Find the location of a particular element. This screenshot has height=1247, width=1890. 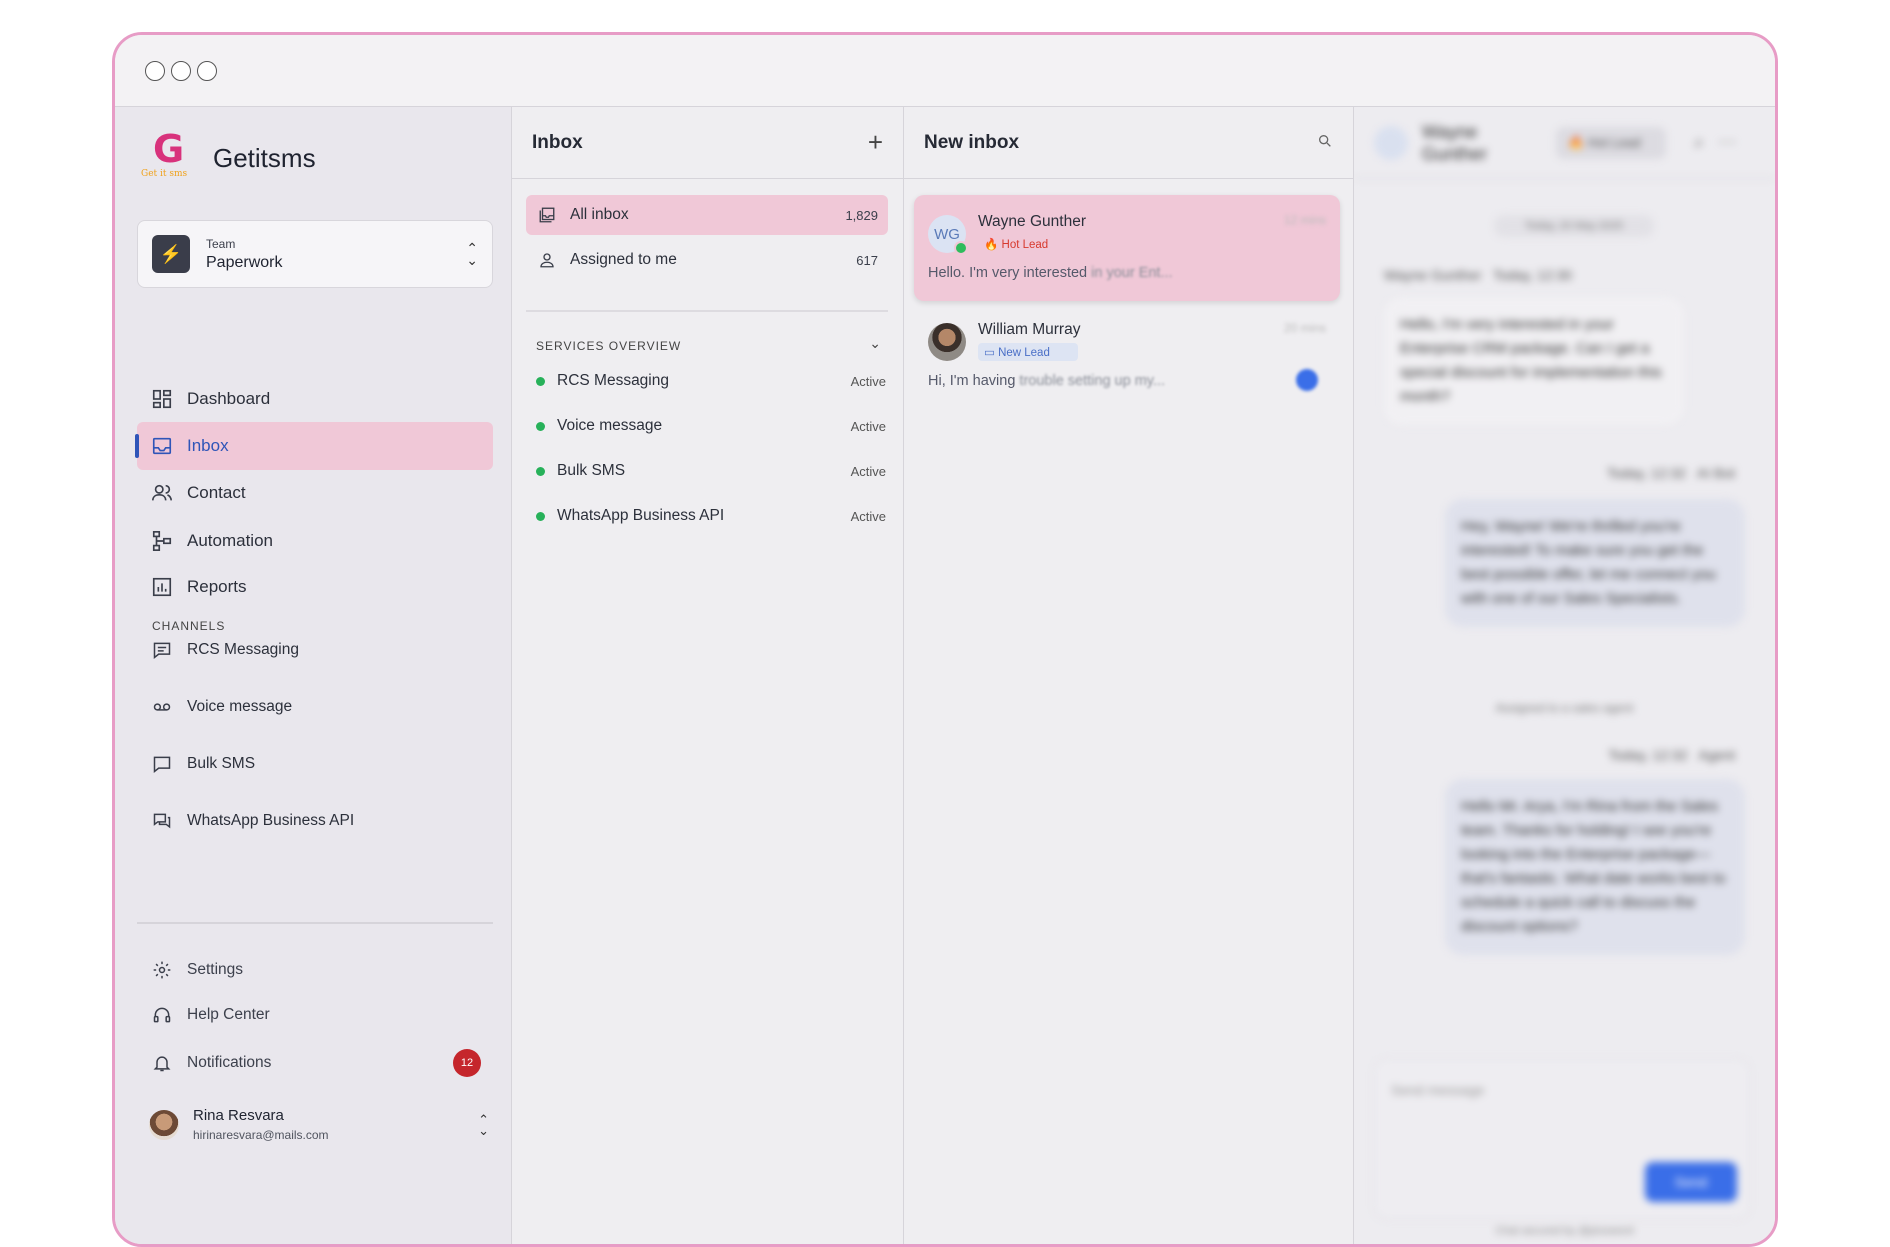

service-rcs-messaging: RCS Messaging Active is located at coordinates (711, 381).